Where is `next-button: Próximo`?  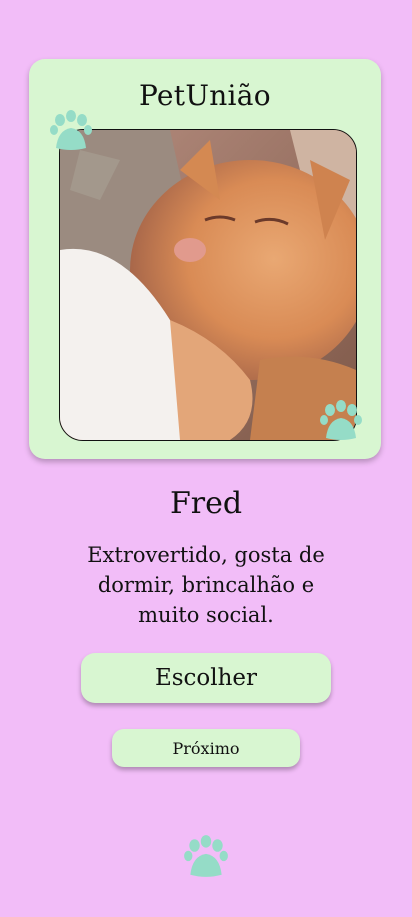
next-button: Próximo is located at coordinates (206, 748).